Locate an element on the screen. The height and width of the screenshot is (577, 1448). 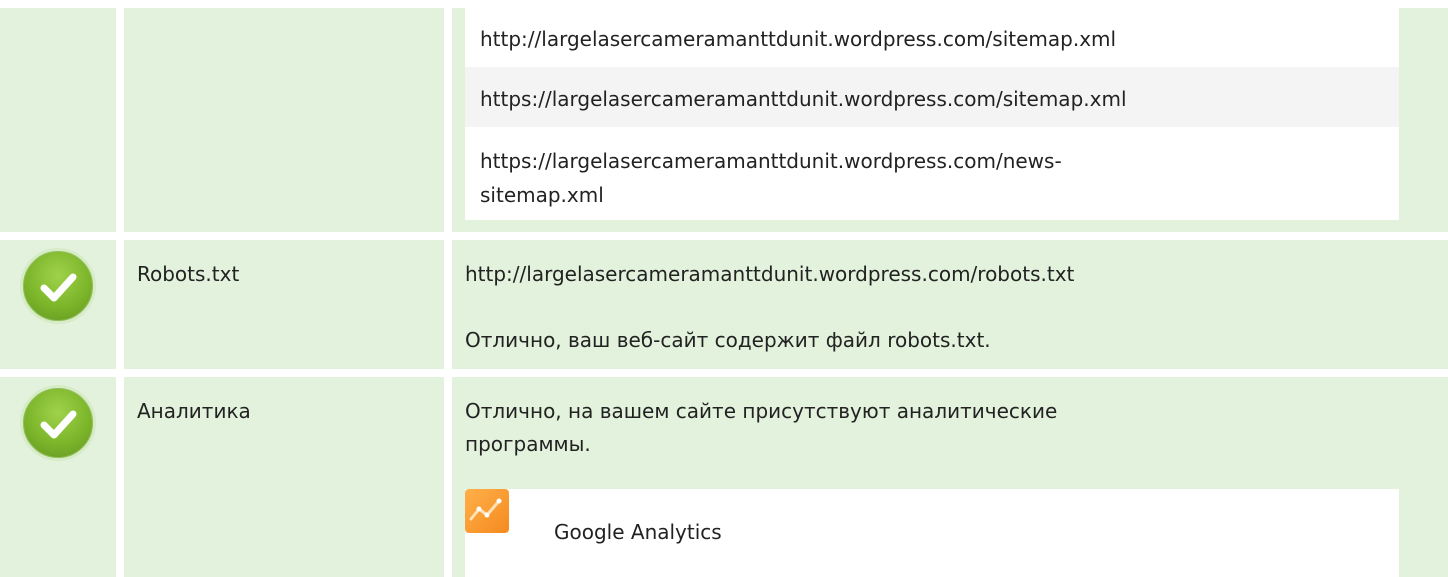
google-analytics-icon is located at coordinates (487, 511).